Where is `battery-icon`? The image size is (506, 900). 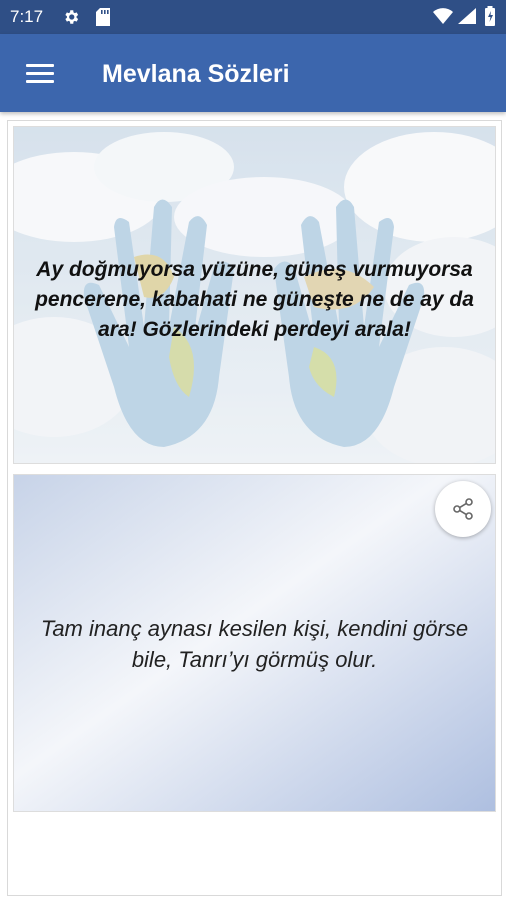
battery-icon is located at coordinates (490, 18).